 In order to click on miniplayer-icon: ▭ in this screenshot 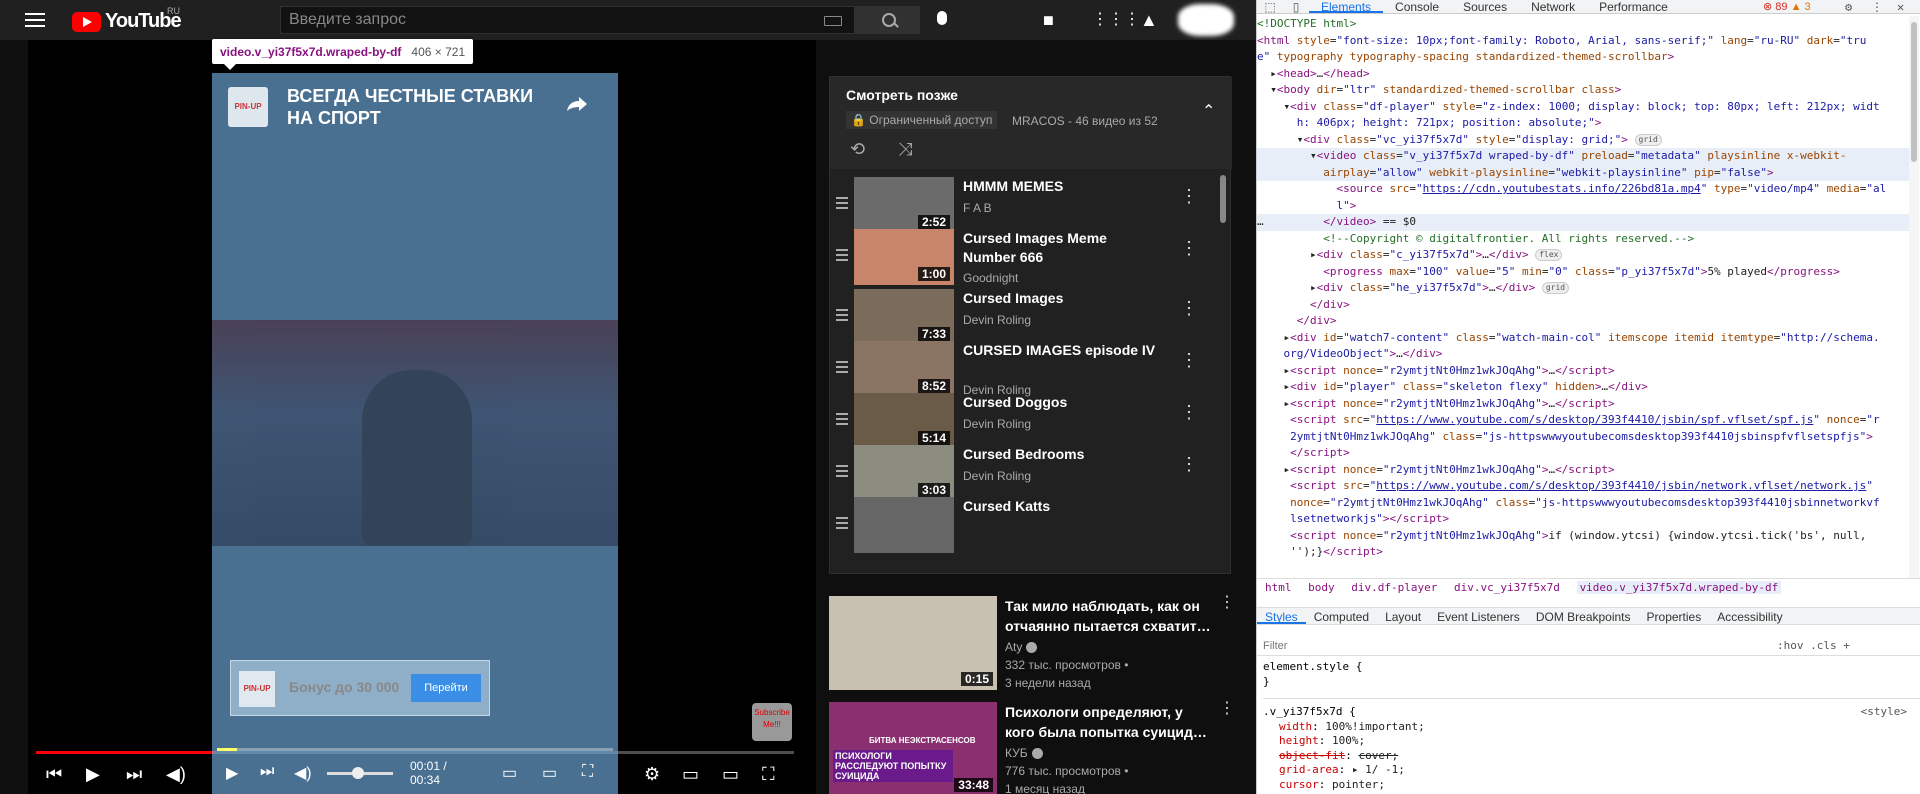, I will do `click(690, 774)`.